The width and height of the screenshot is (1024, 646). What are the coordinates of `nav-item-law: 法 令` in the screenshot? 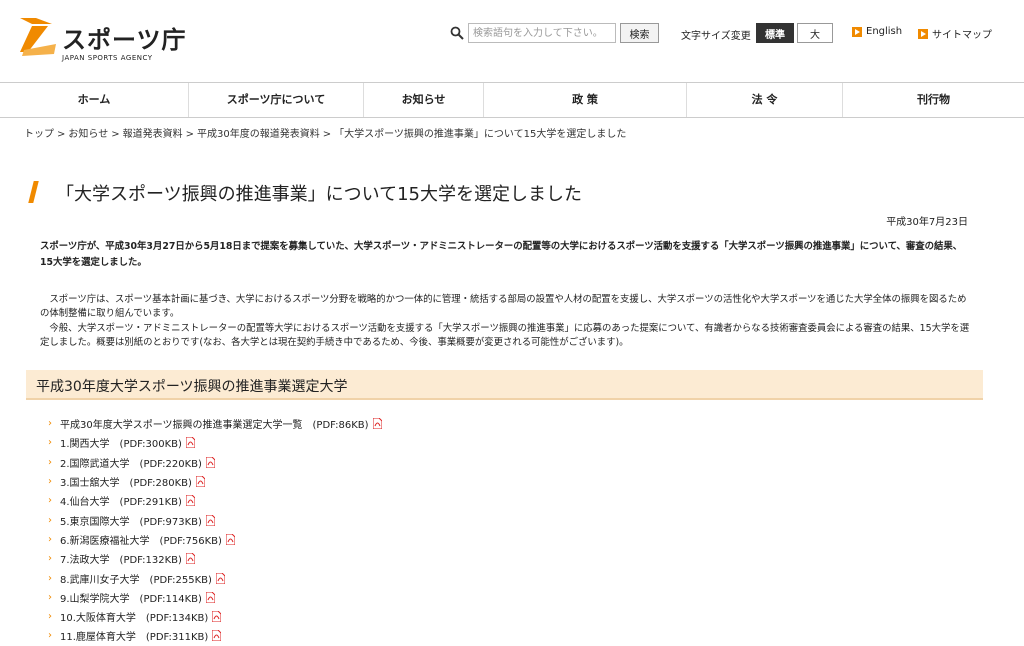 It's located at (765, 100).